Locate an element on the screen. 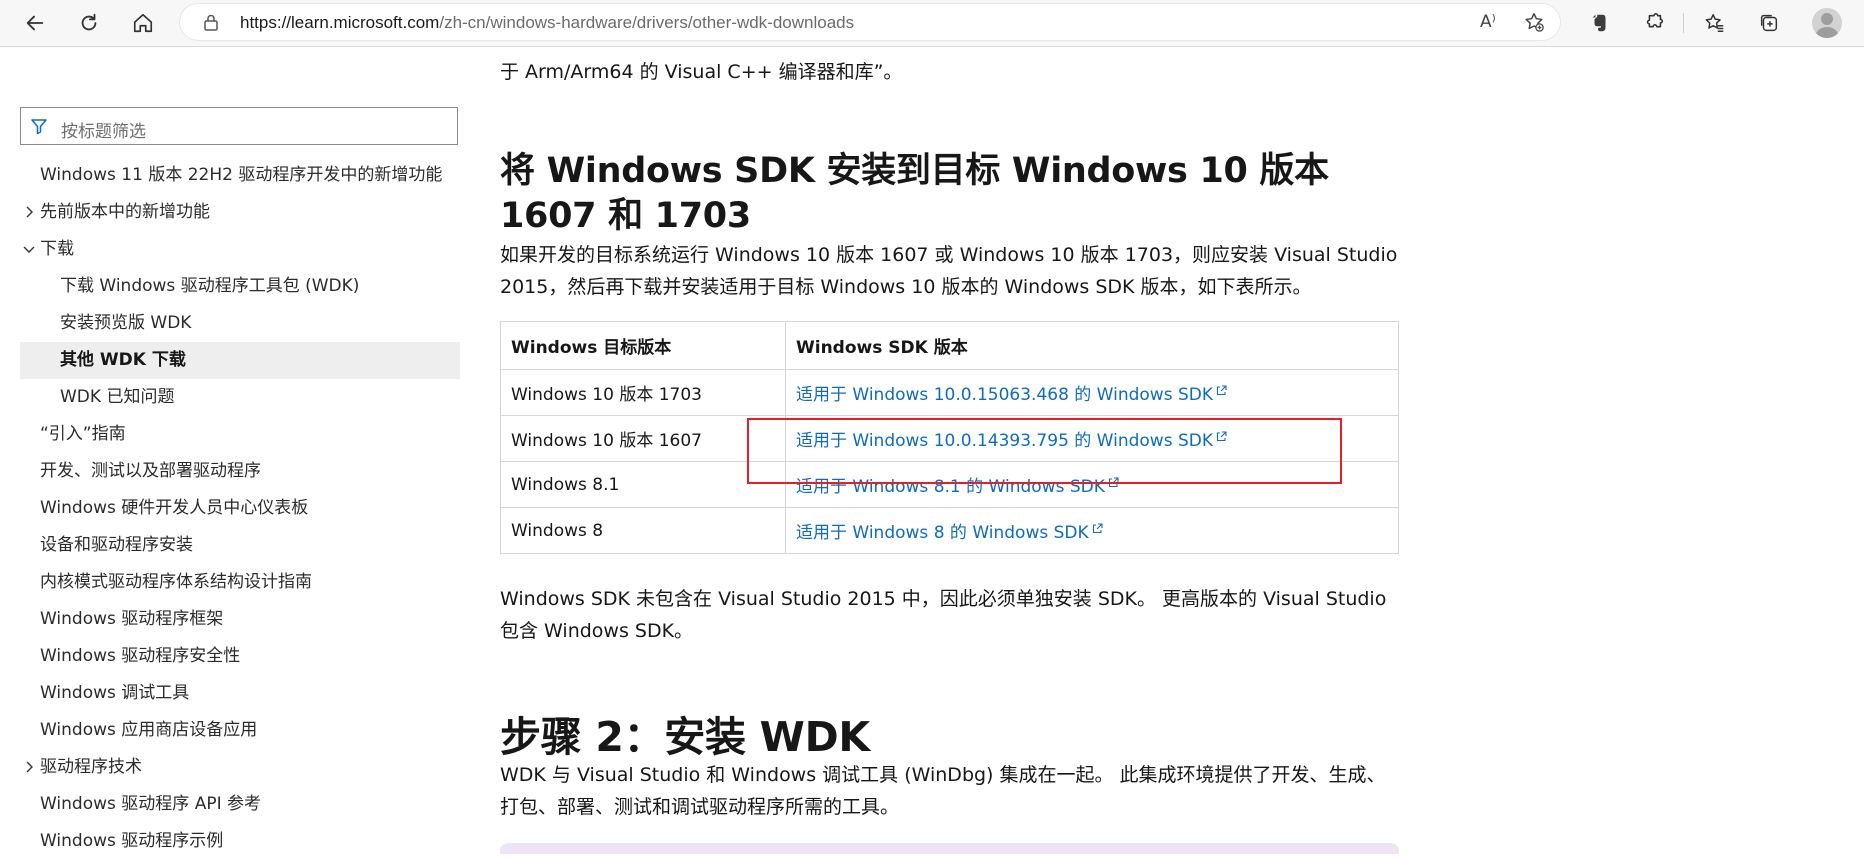  target-version-cell: Windows 8 is located at coordinates (643, 530).